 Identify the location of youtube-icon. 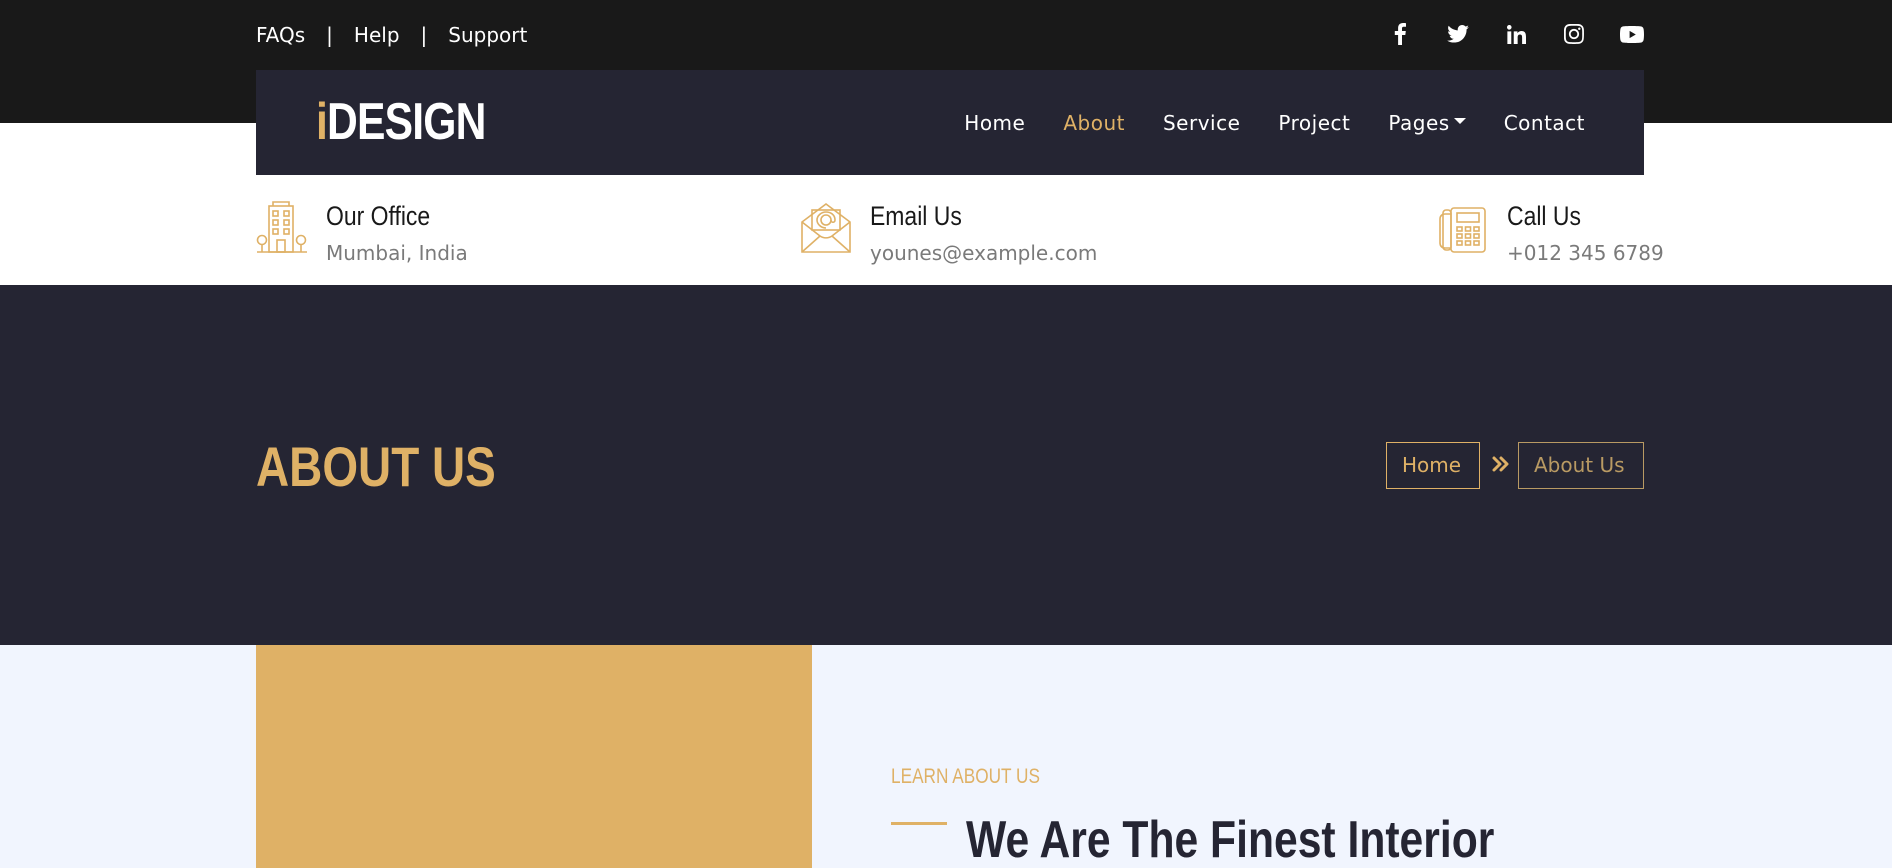
(1632, 34).